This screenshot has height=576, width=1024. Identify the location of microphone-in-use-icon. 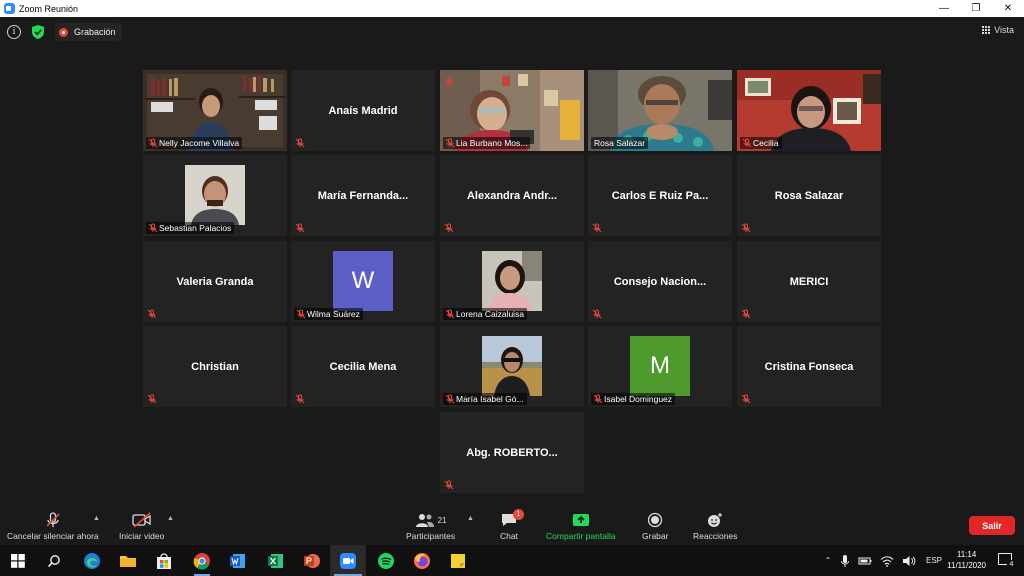
(845, 561).